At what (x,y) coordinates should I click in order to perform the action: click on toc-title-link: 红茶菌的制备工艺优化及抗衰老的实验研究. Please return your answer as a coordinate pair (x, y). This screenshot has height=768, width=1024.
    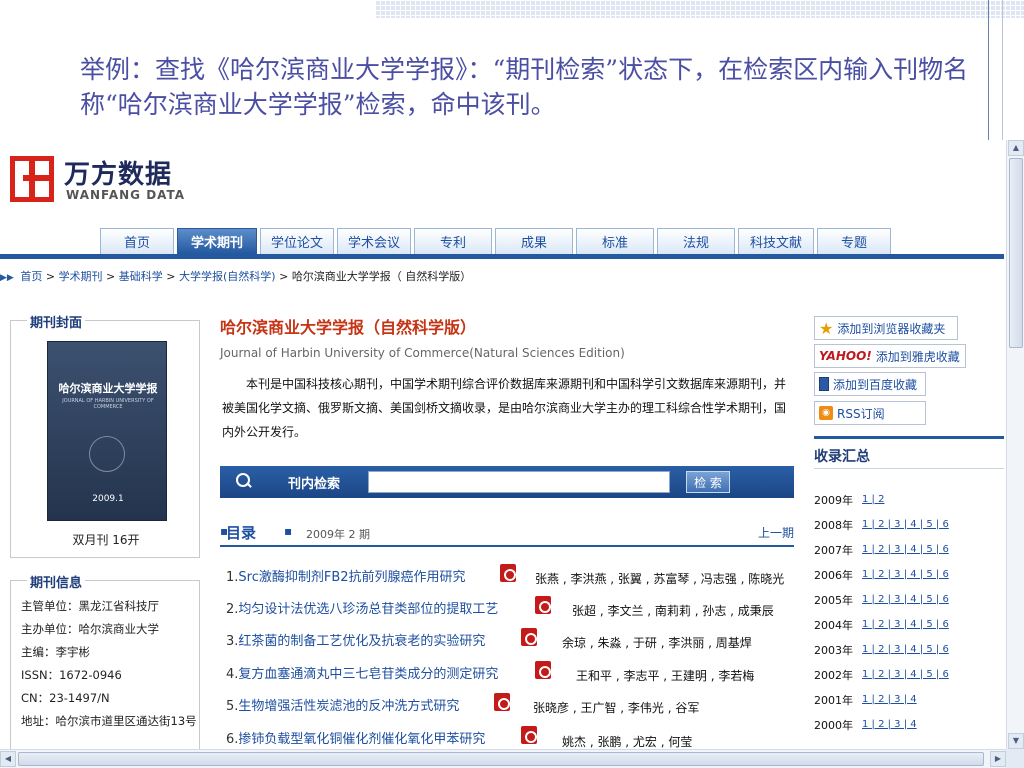
    Looking at the image, I should click on (361, 641).